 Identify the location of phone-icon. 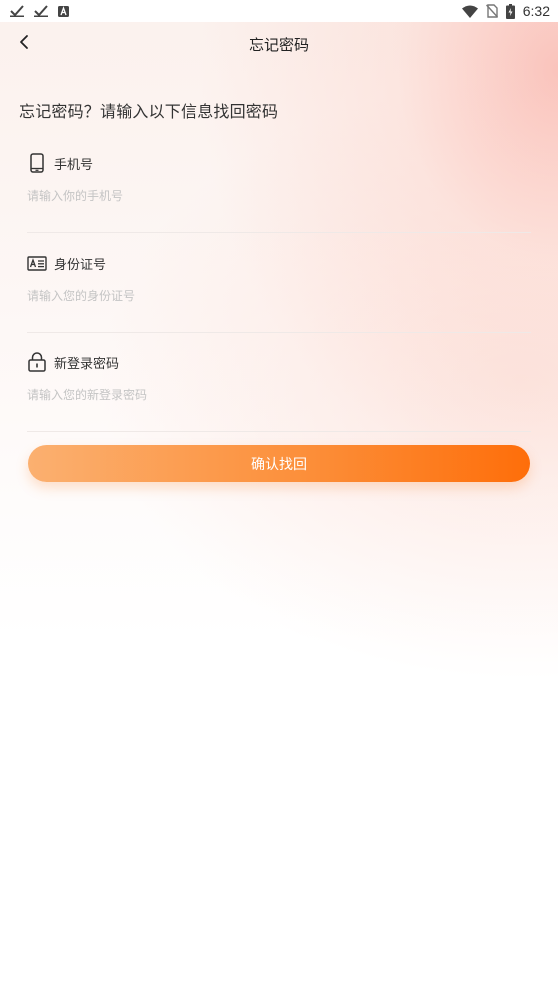
(37, 163).